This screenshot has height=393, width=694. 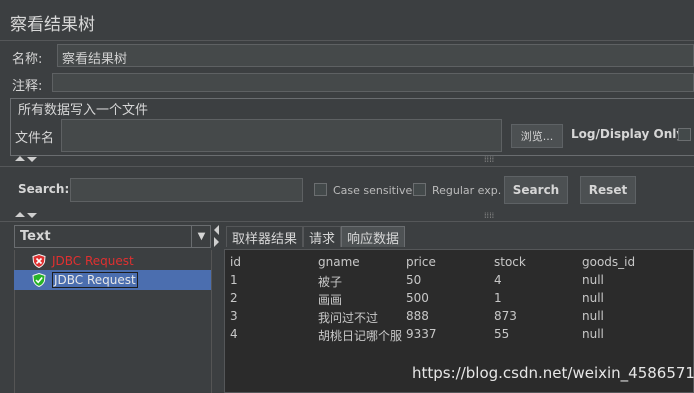 What do you see at coordinates (609, 262) in the screenshot?
I see `column-header: goods_id` at bounding box center [609, 262].